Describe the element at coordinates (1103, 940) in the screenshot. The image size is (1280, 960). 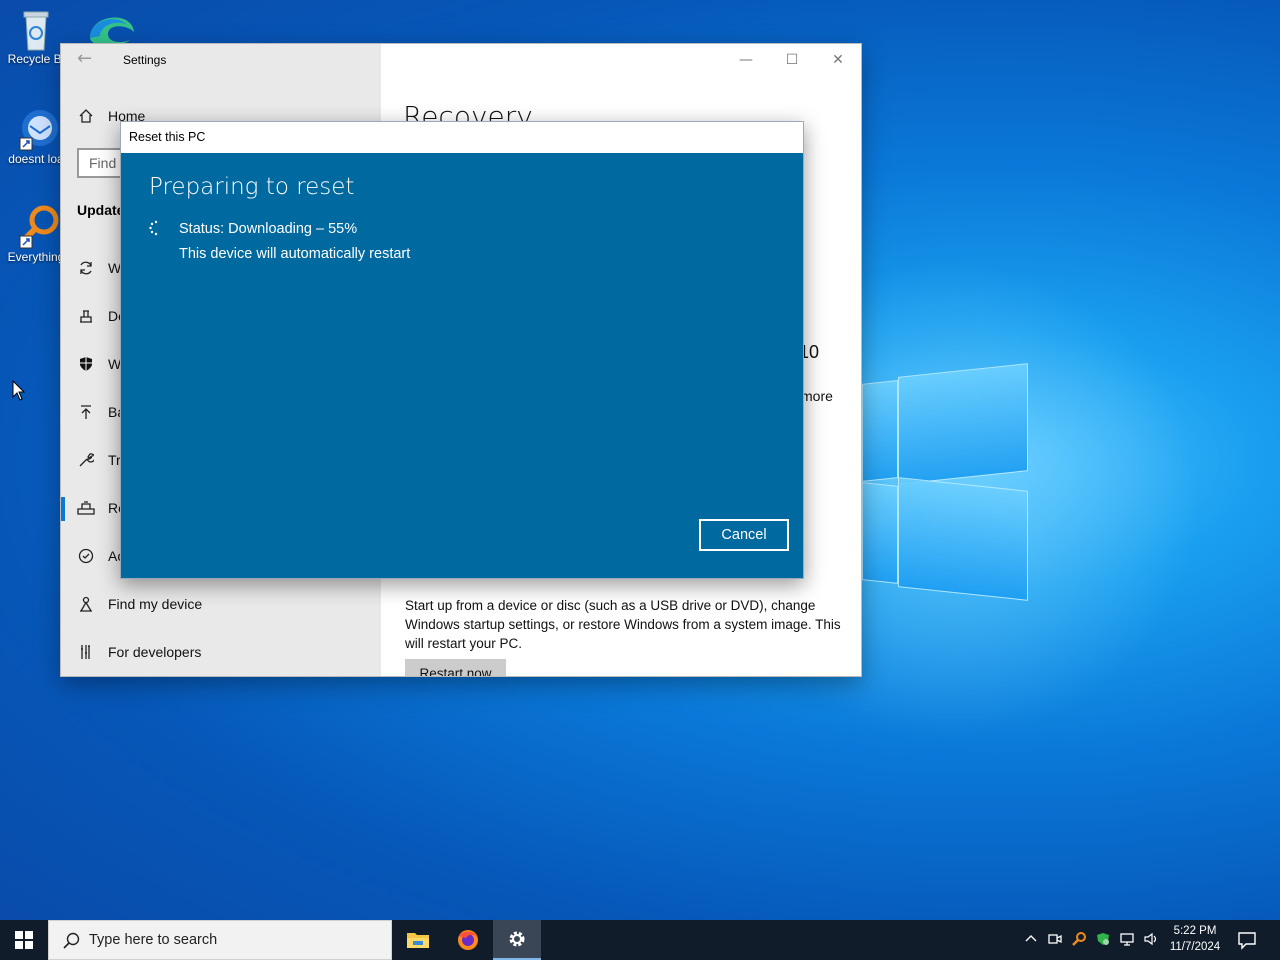
I see `security-tray-icon` at that location.